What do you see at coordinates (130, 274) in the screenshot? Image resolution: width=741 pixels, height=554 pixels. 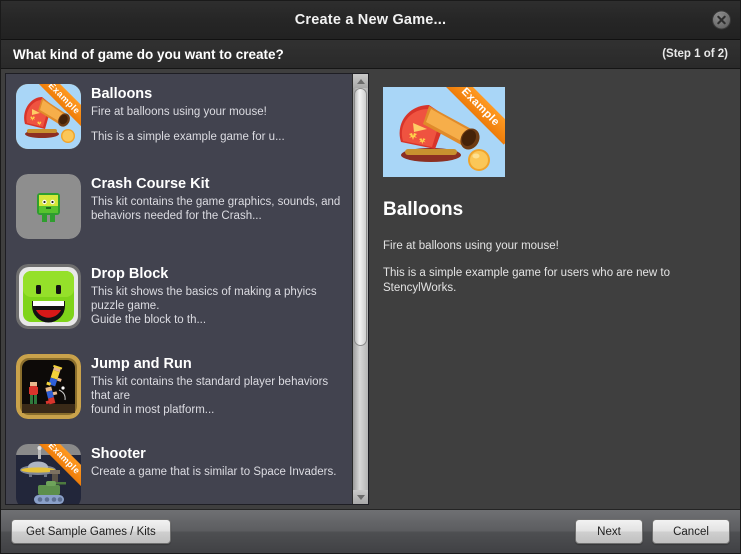 I see `list-item-title: Drop Block` at bounding box center [130, 274].